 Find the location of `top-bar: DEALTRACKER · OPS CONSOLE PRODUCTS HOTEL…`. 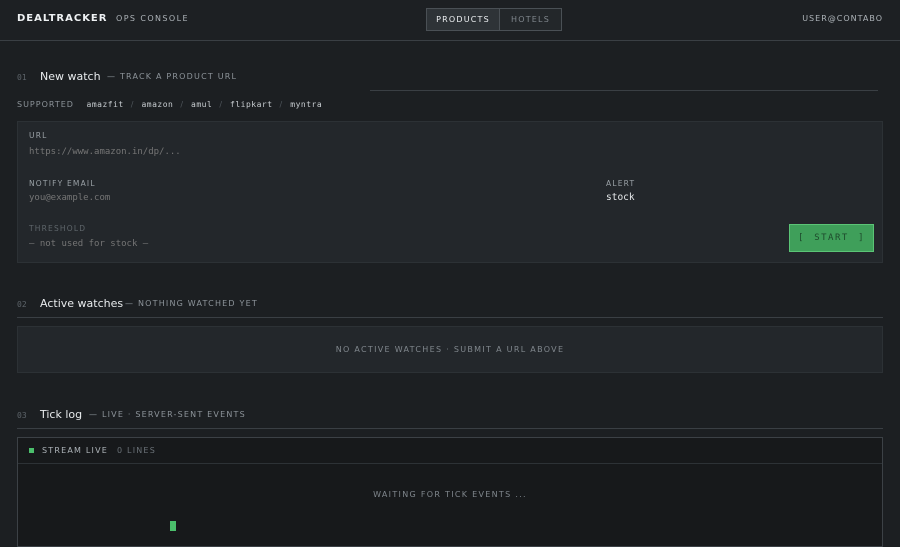

top-bar: DEALTRACKER · OPS CONSOLE PRODUCTS HOTEL… is located at coordinates (450, 20).